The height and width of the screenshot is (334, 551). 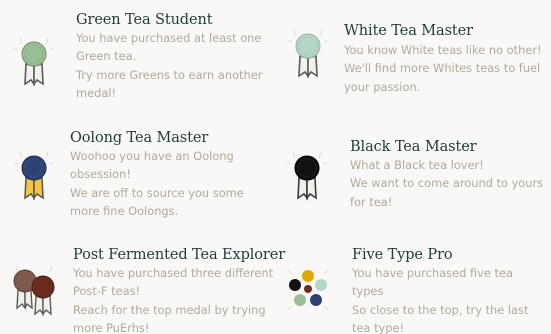 I want to click on medal-description-line: Try more Greens to earn another medal!, so click(x=169, y=84).